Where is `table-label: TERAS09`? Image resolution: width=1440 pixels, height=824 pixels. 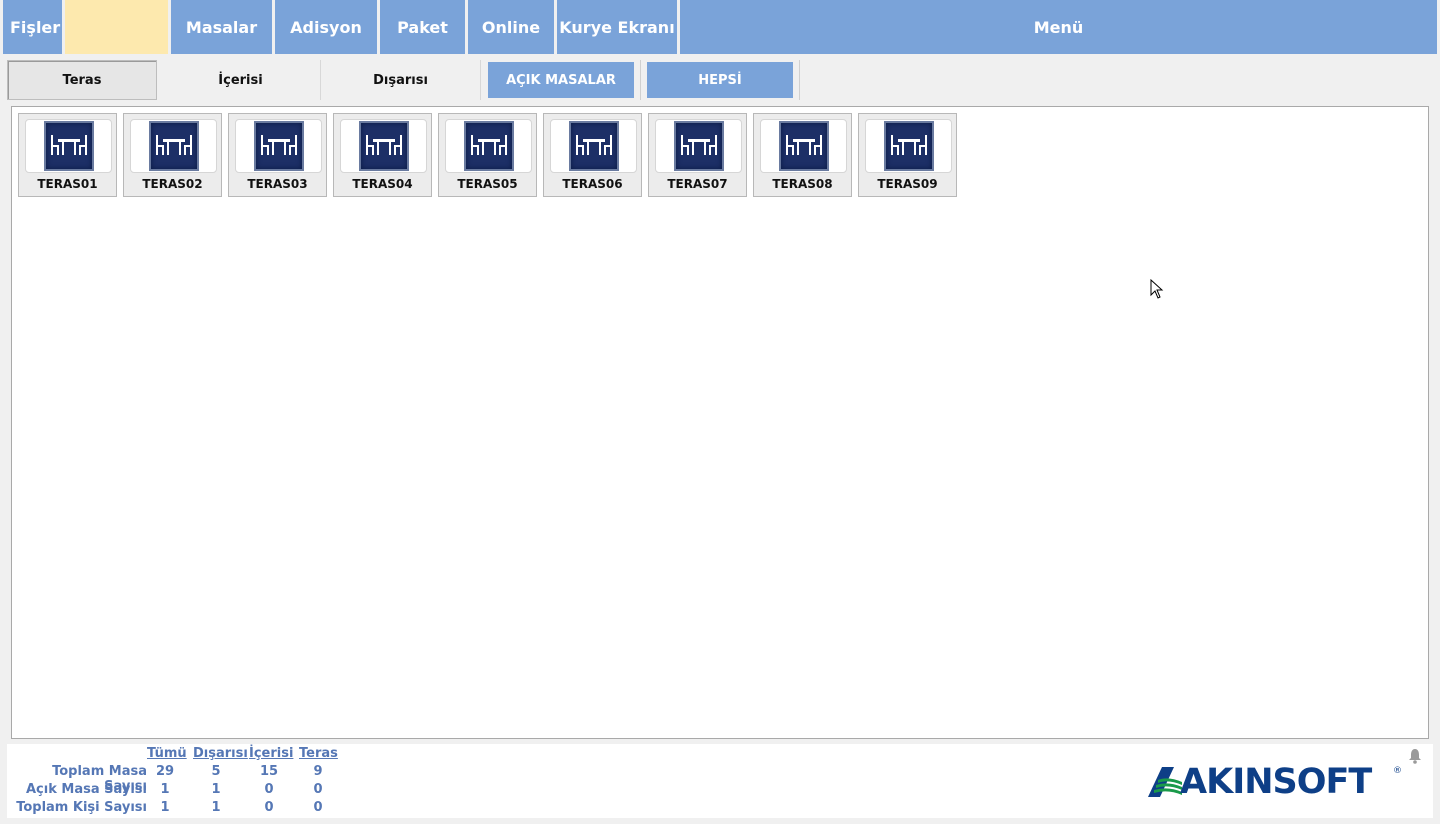
table-label: TERAS09 is located at coordinates (907, 184).